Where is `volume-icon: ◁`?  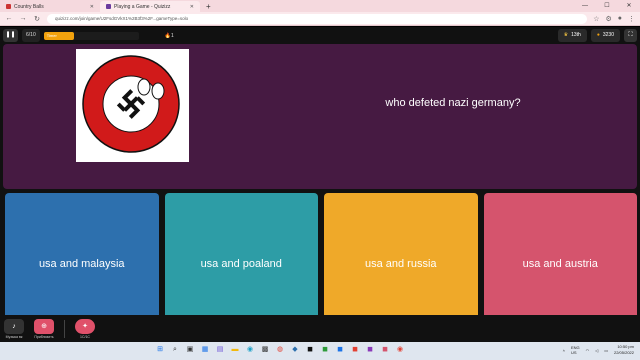 volume-icon: ◁ is located at coordinates (596, 350).